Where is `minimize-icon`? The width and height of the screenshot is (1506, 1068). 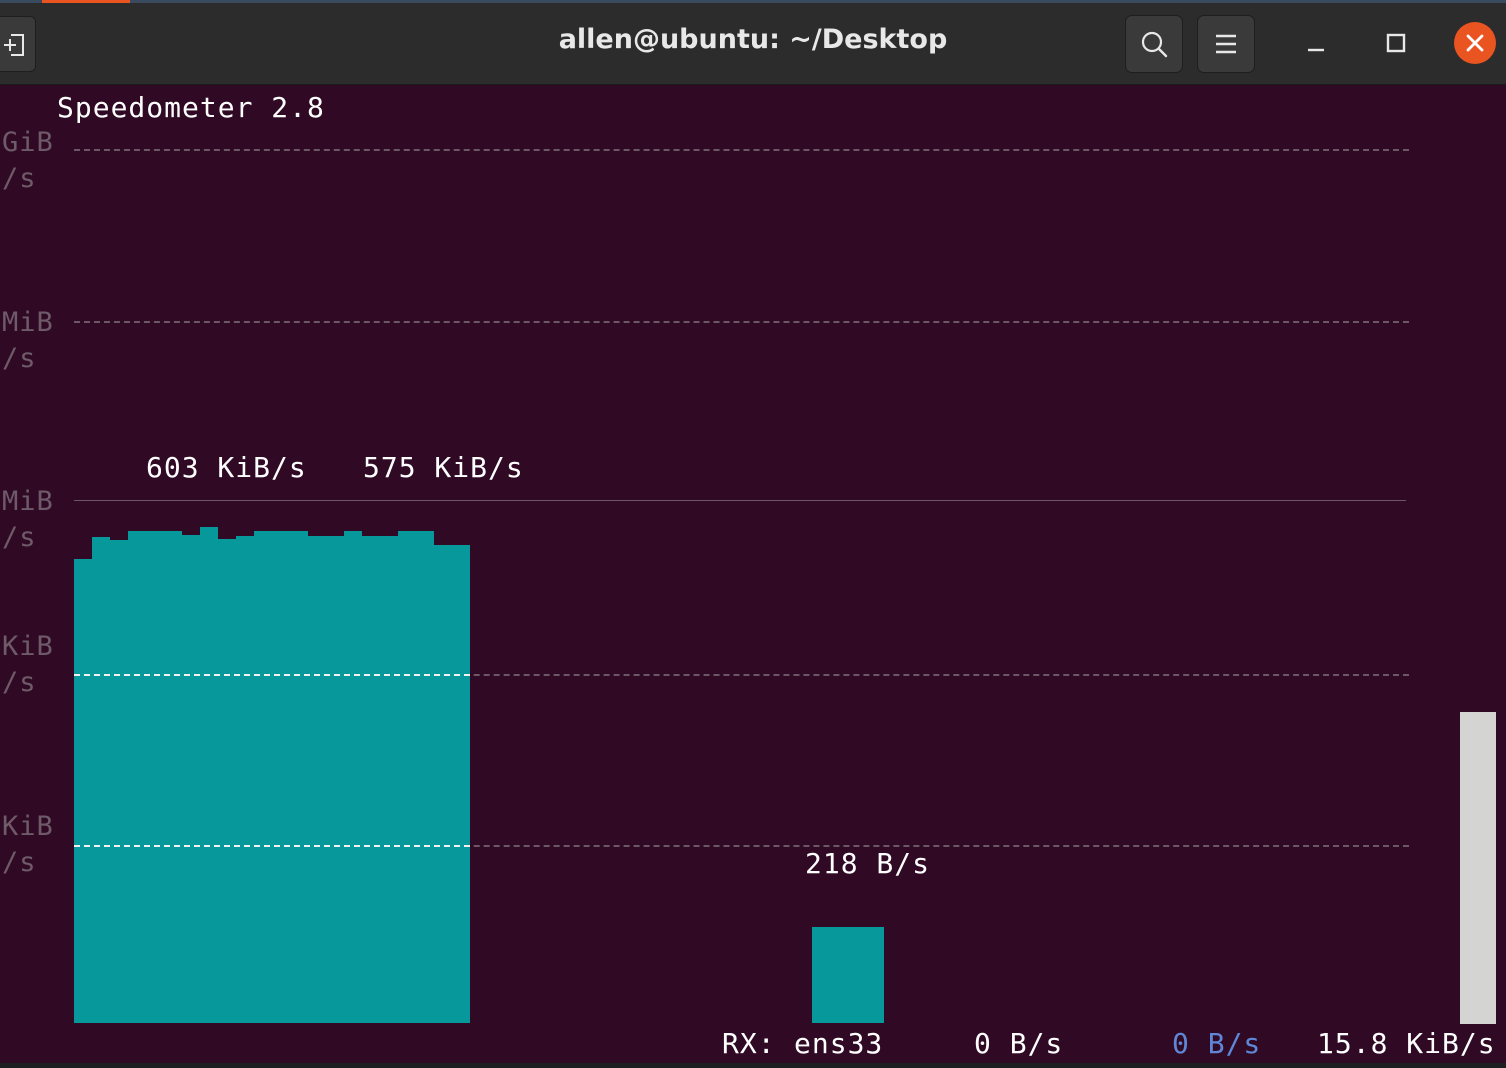
minimize-icon is located at coordinates (1316, 50).